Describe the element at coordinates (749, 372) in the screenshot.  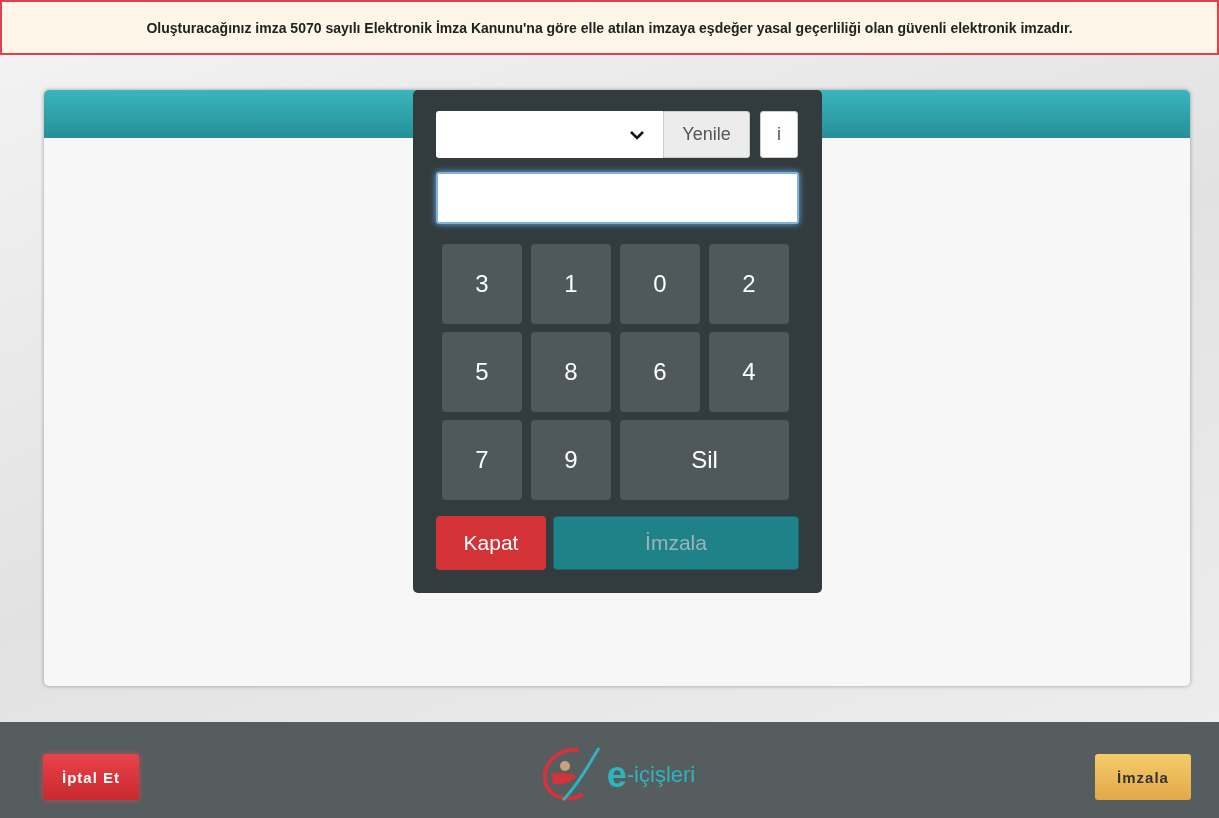
I see `digit-key: 4` at that location.